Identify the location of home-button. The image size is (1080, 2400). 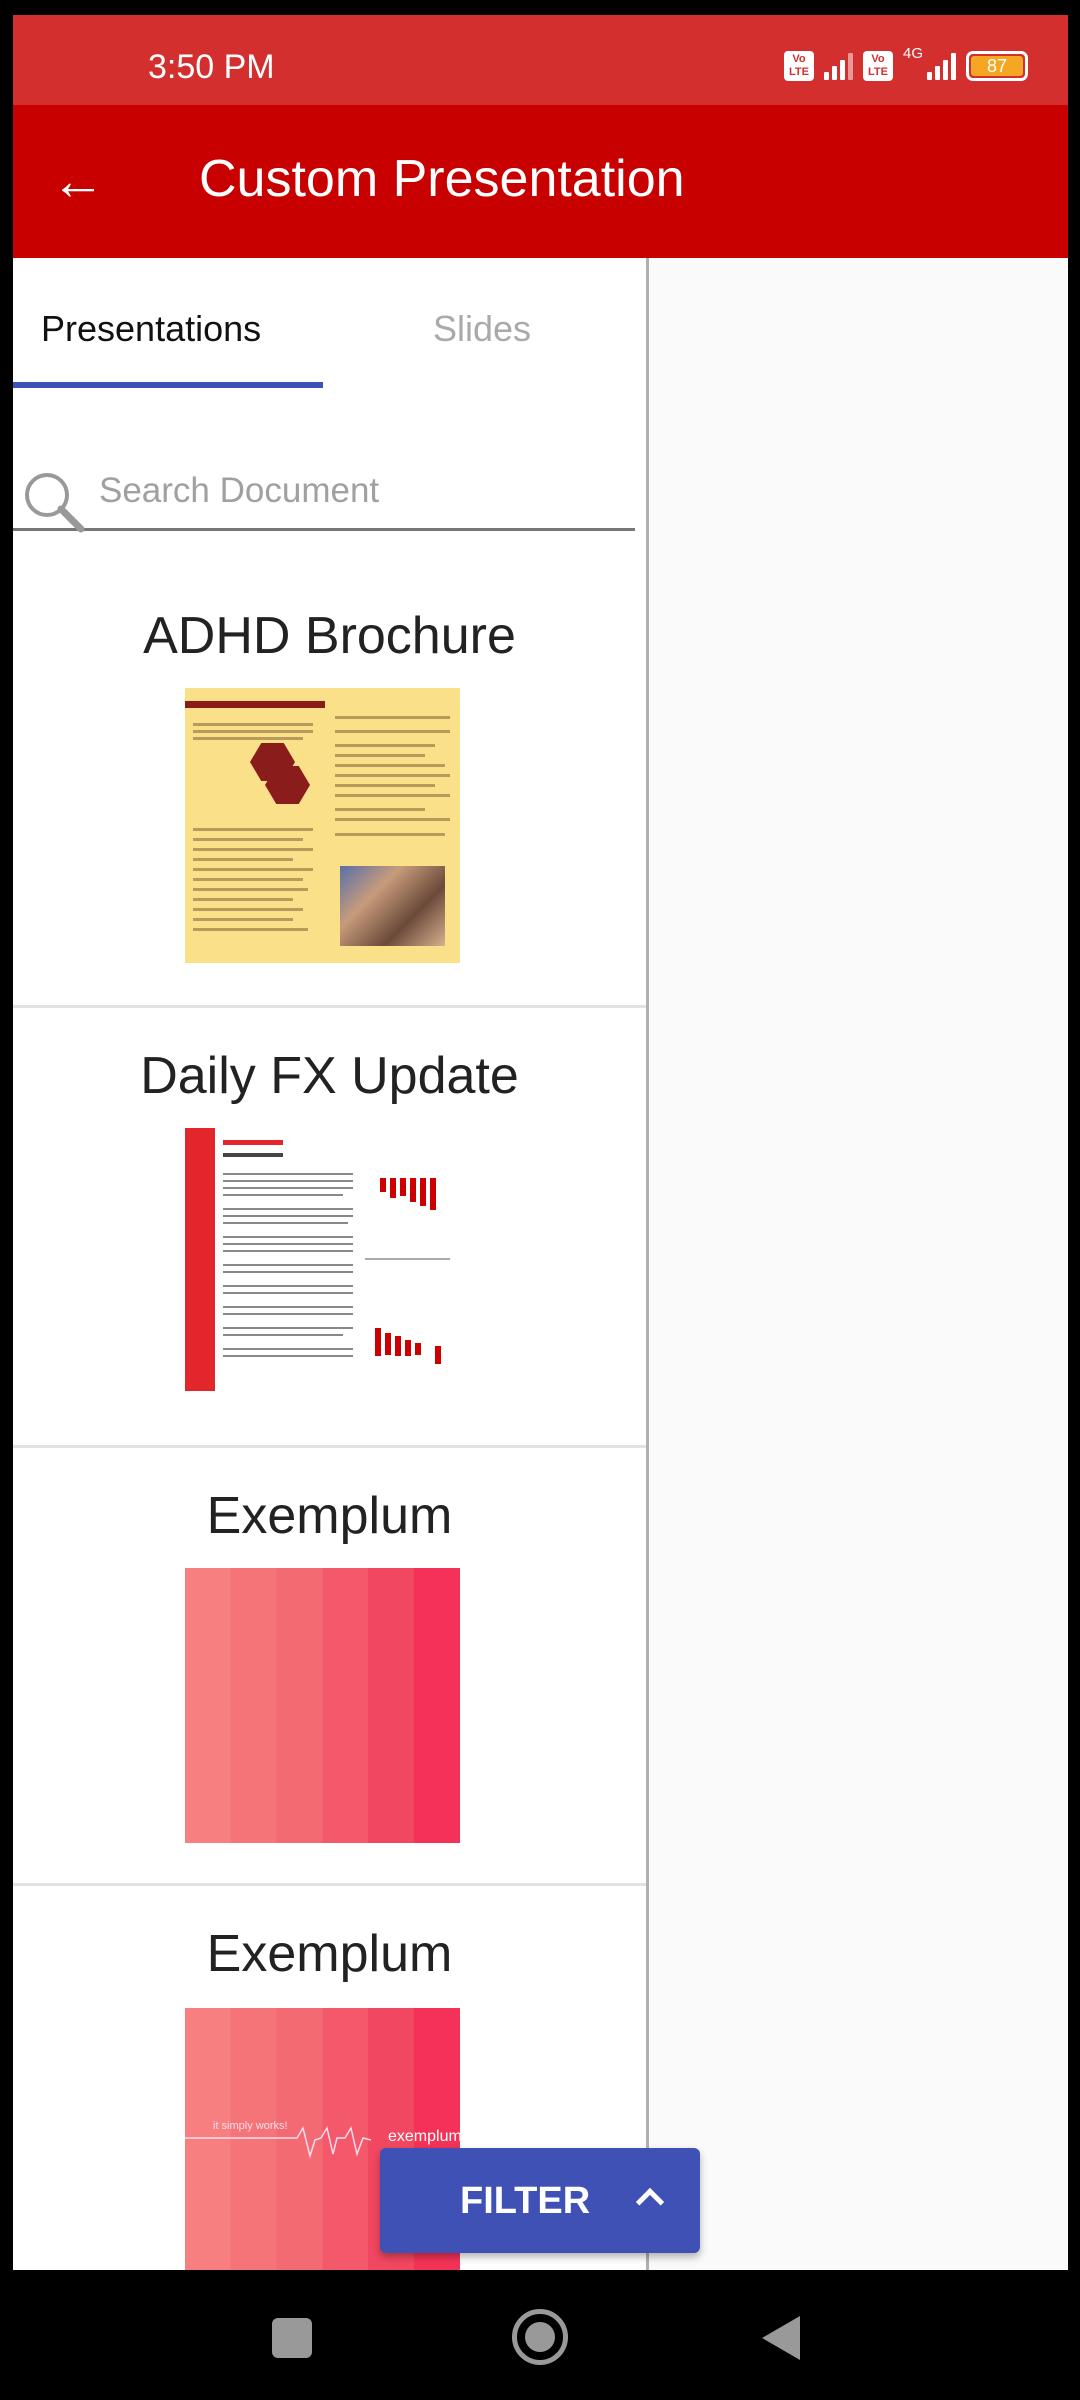
(540, 2337).